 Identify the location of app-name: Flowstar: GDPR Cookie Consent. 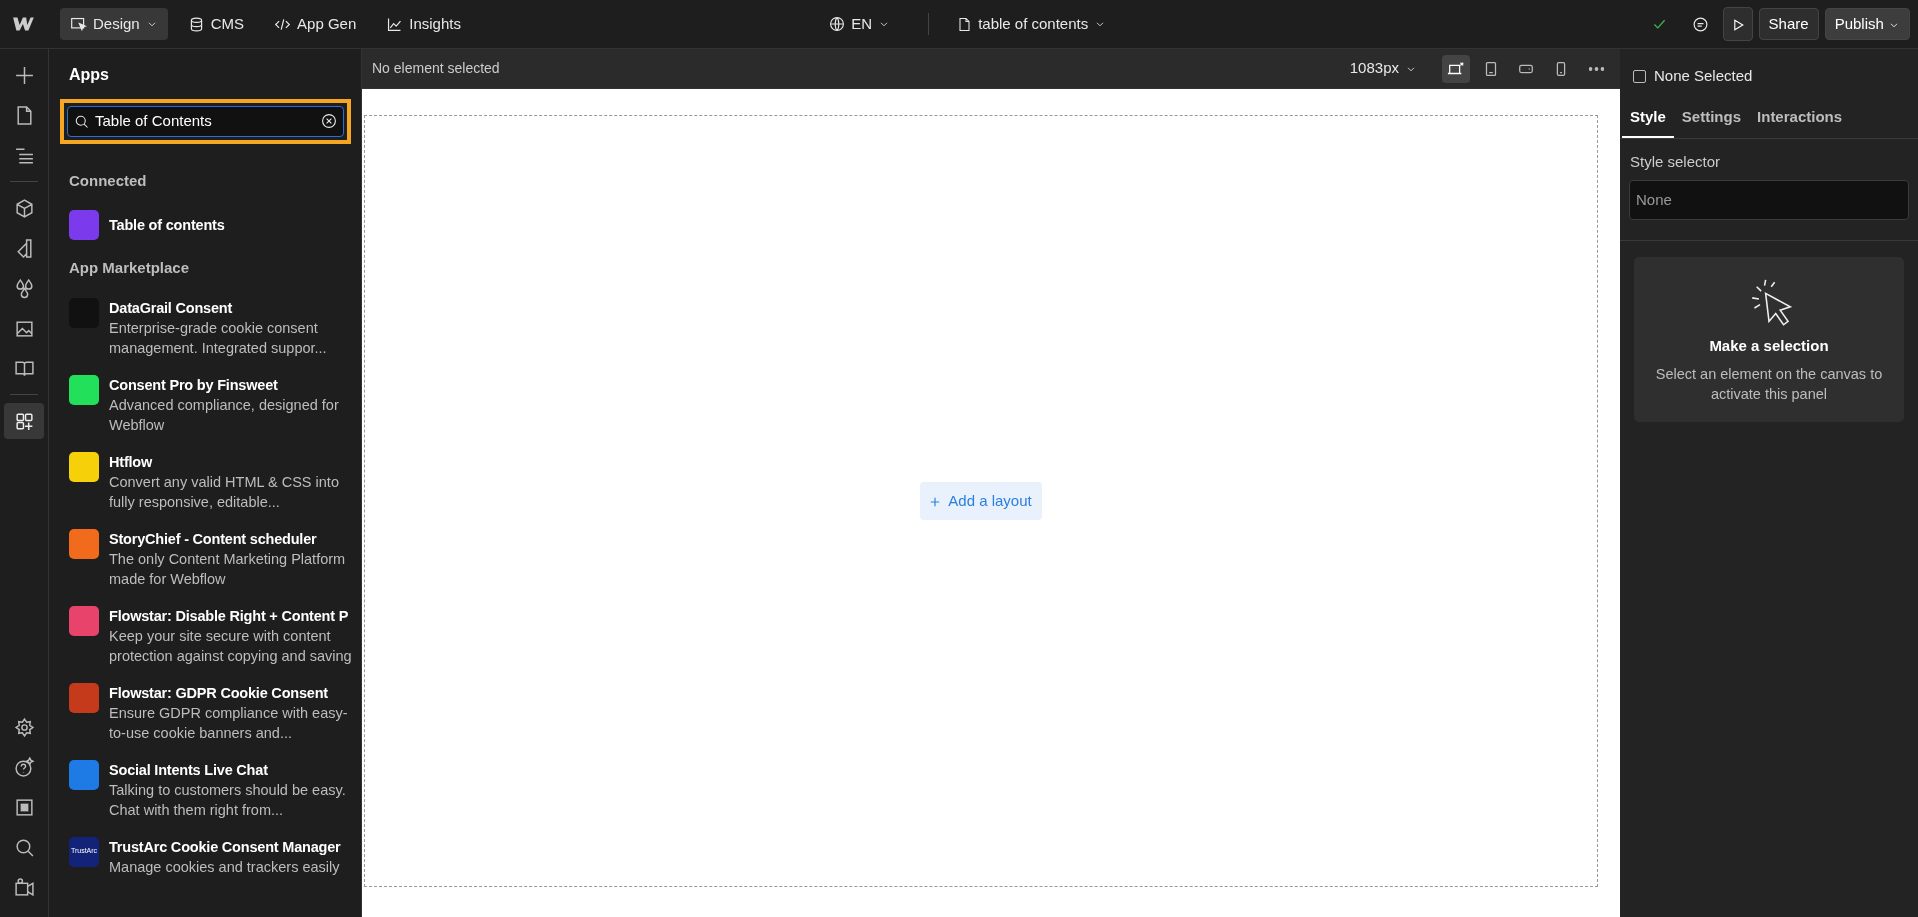
(234, 692).